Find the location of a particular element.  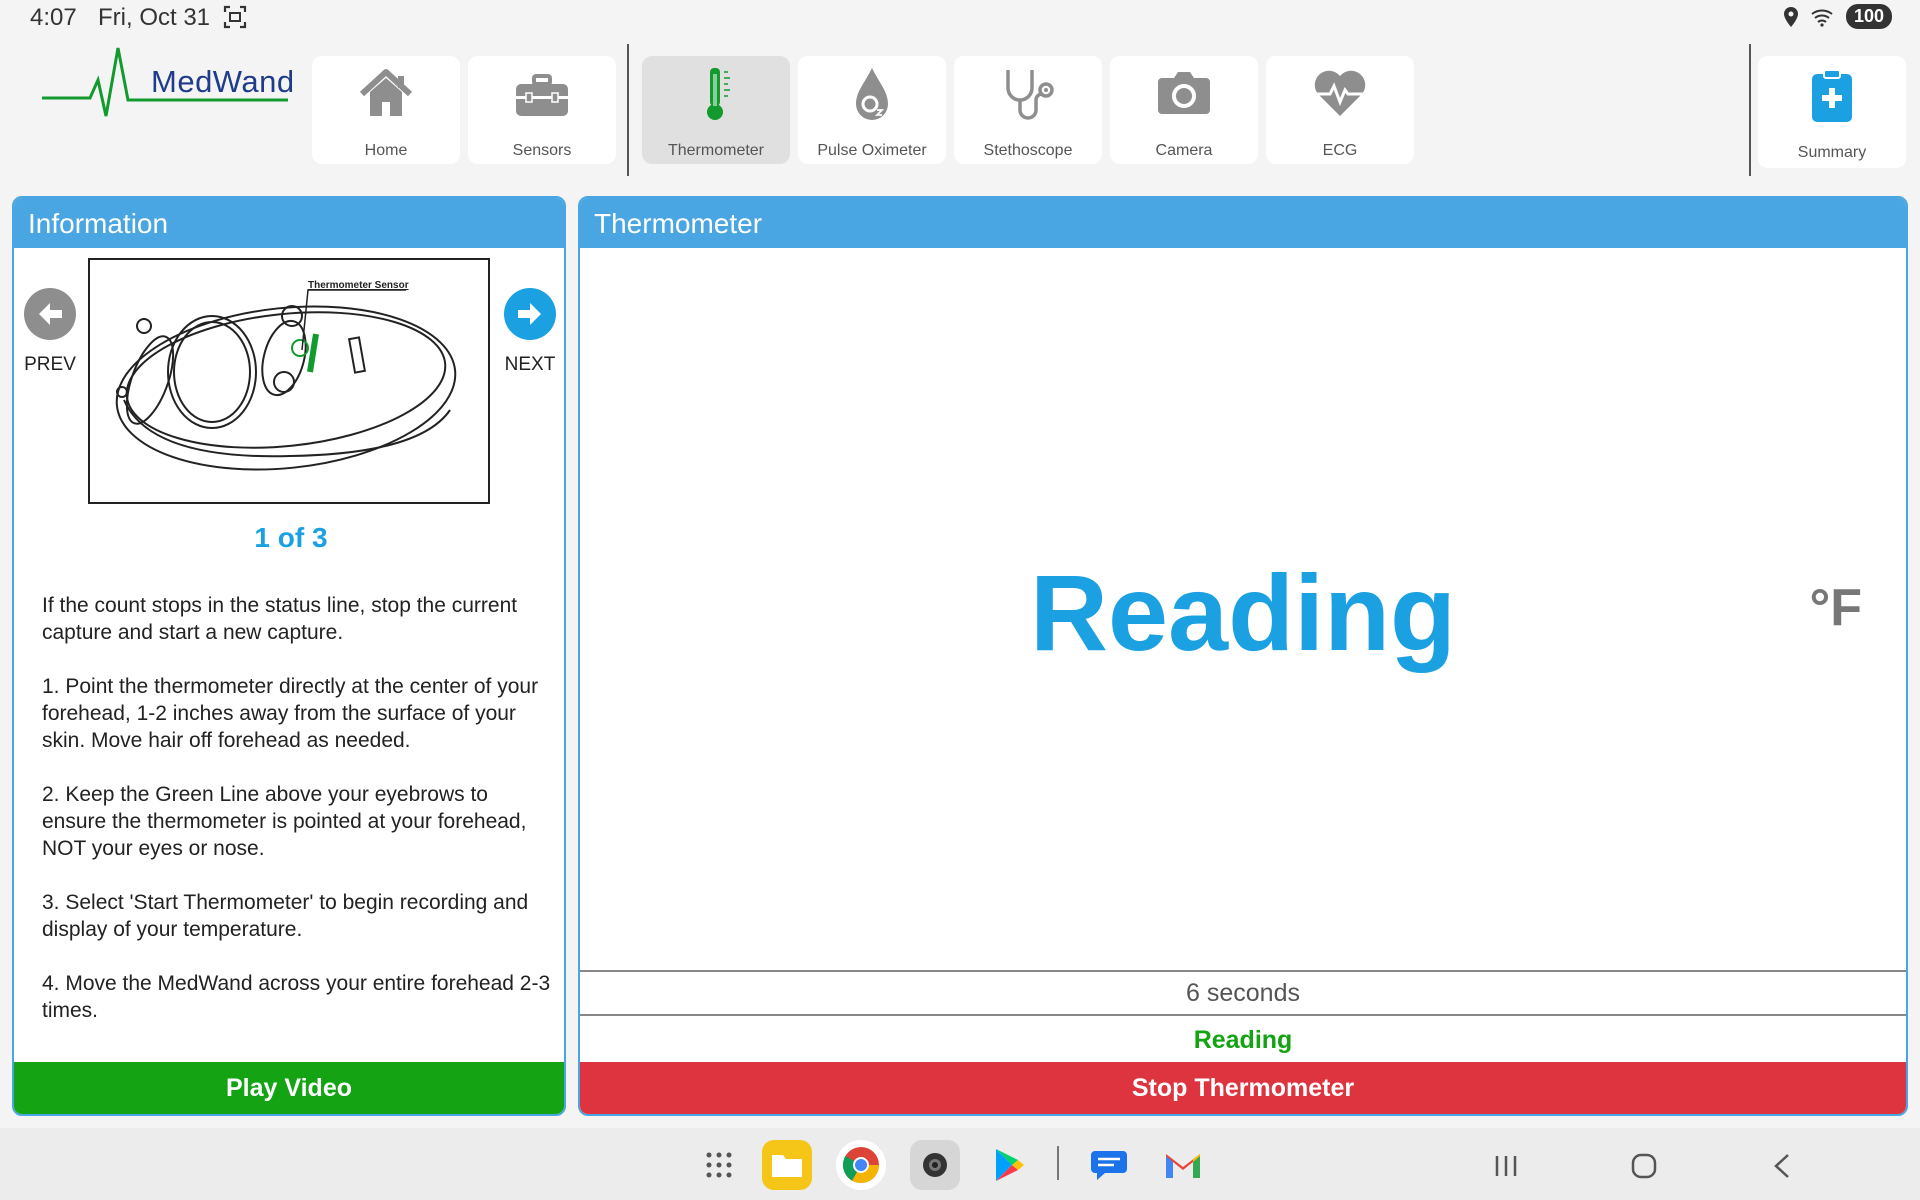

nav-thermometer: Thermometer is located at coordinates (716, 110).